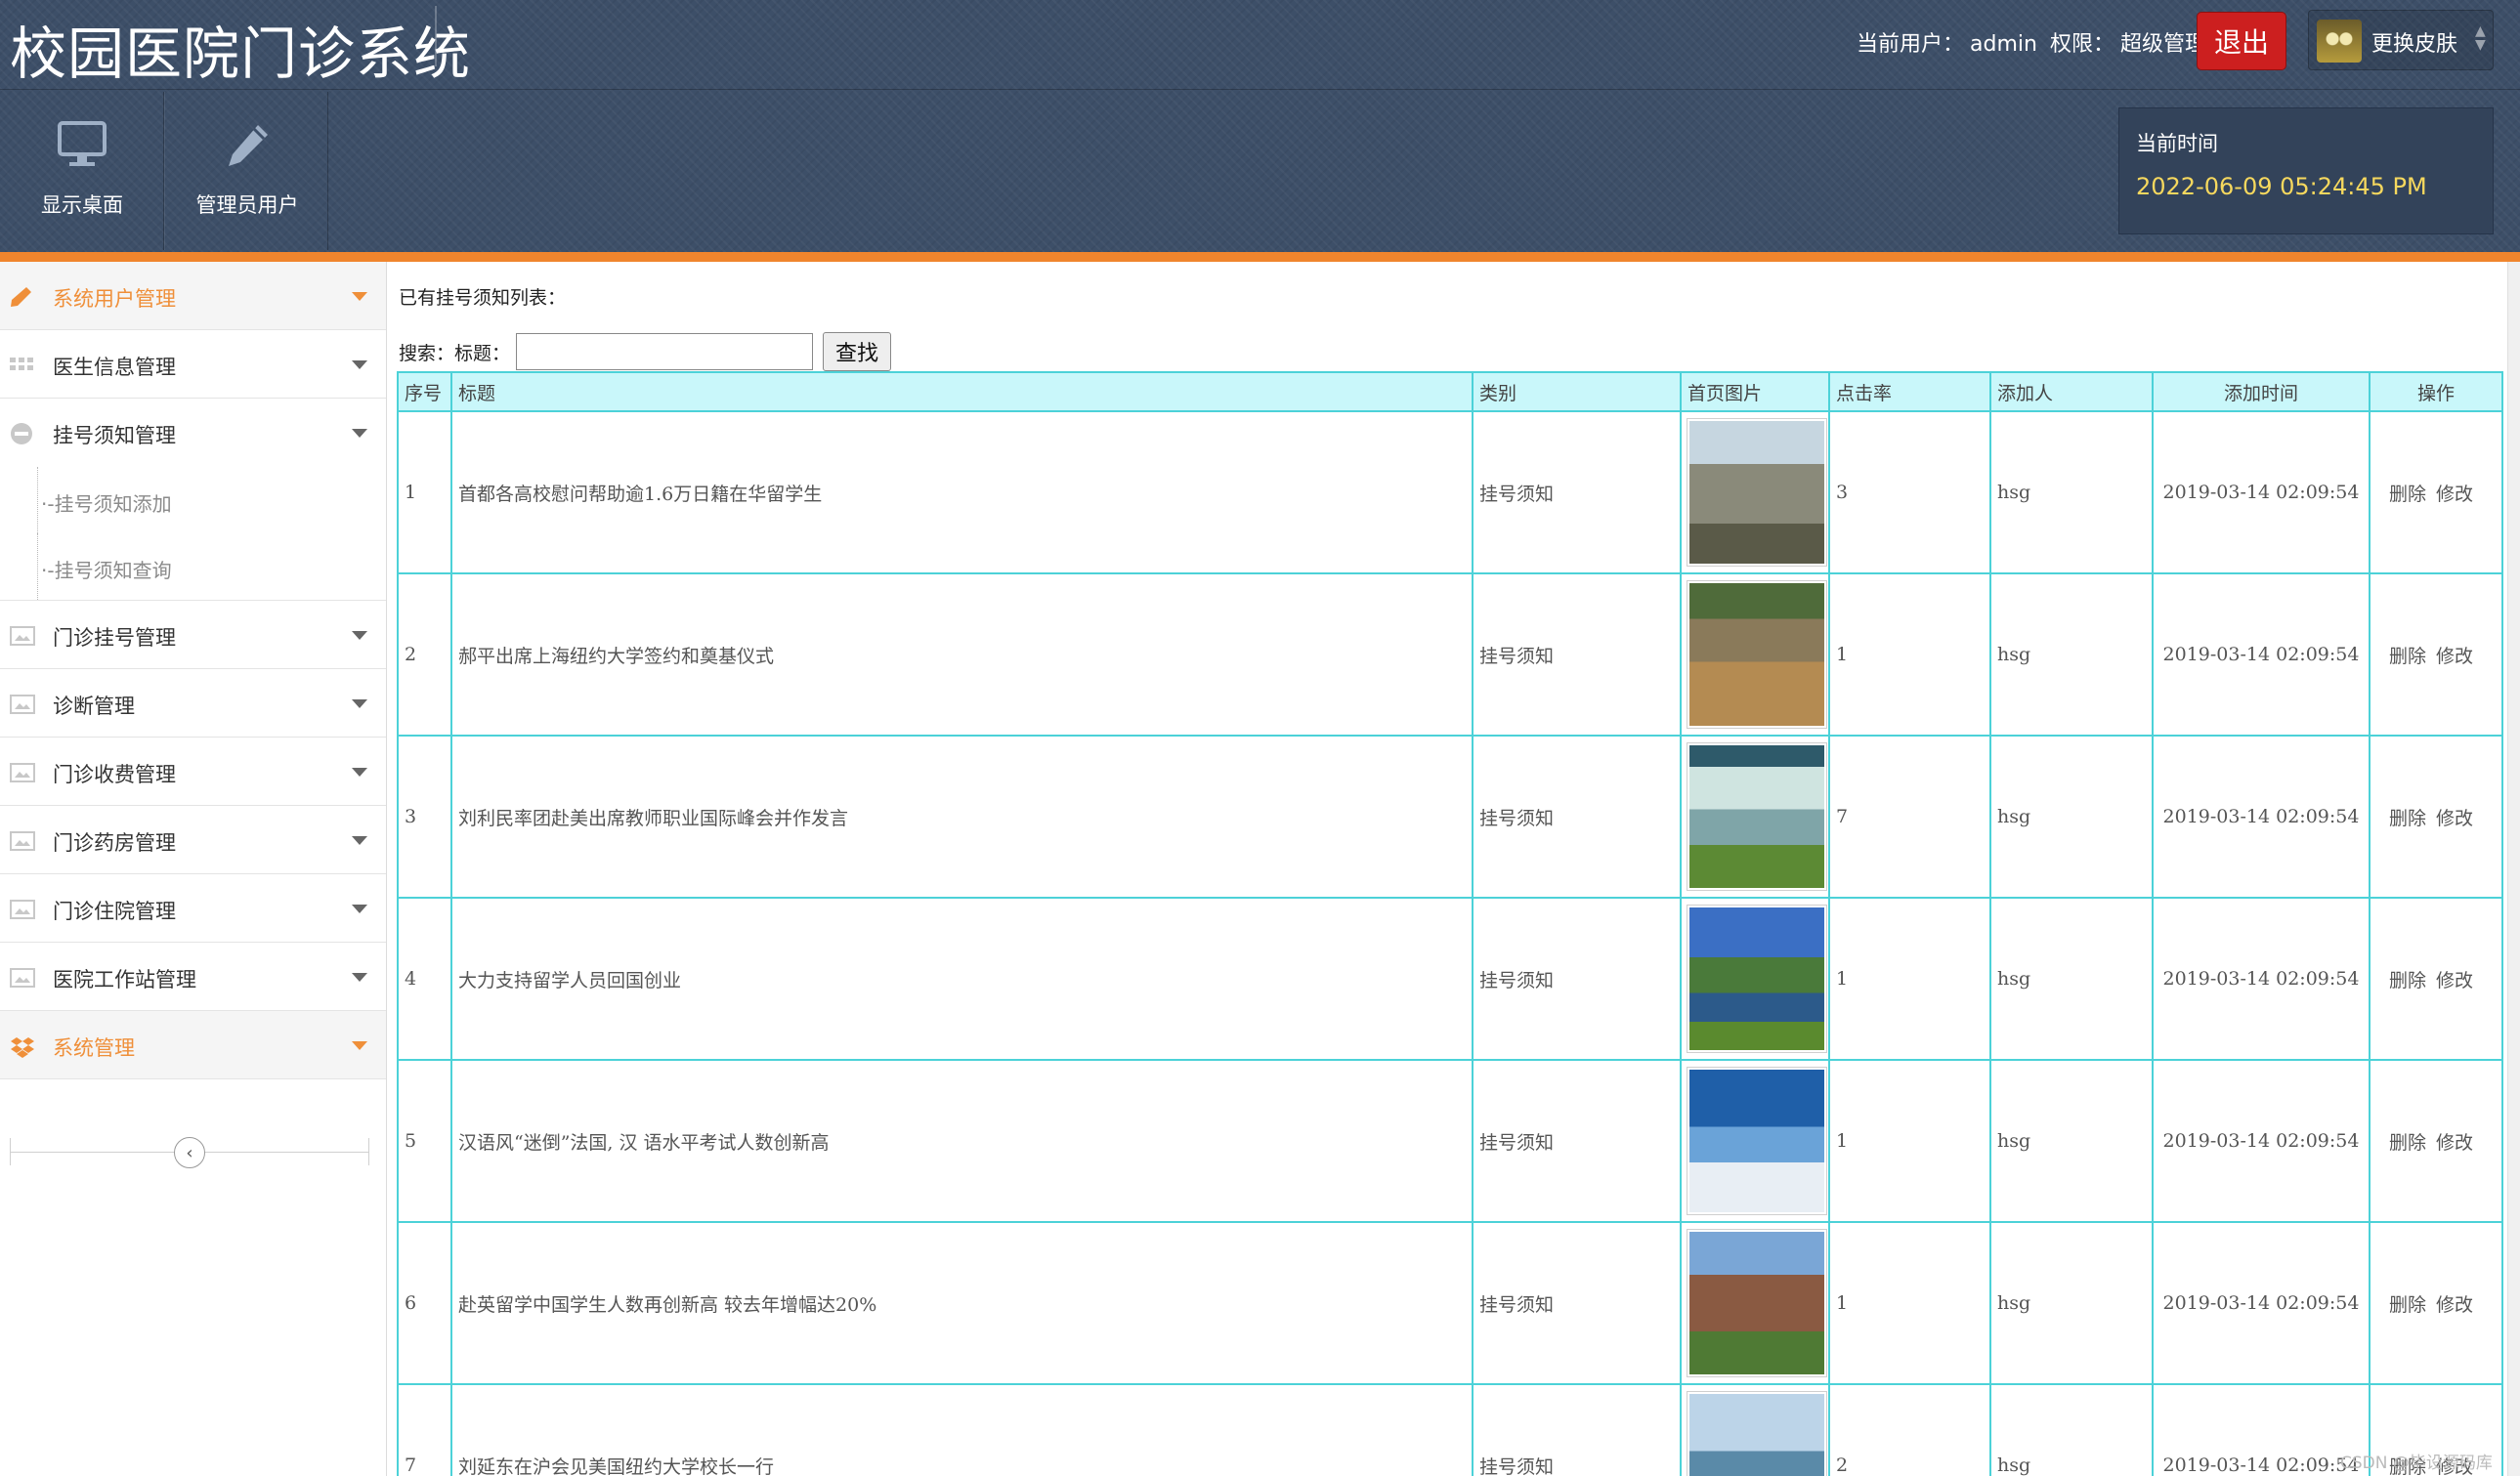 The image size is (2520, 1476). Describe the element at coordinates (2261, 817) in the screenshot. I see `cell-time: 2019-03-14 02:09:54` at that location.